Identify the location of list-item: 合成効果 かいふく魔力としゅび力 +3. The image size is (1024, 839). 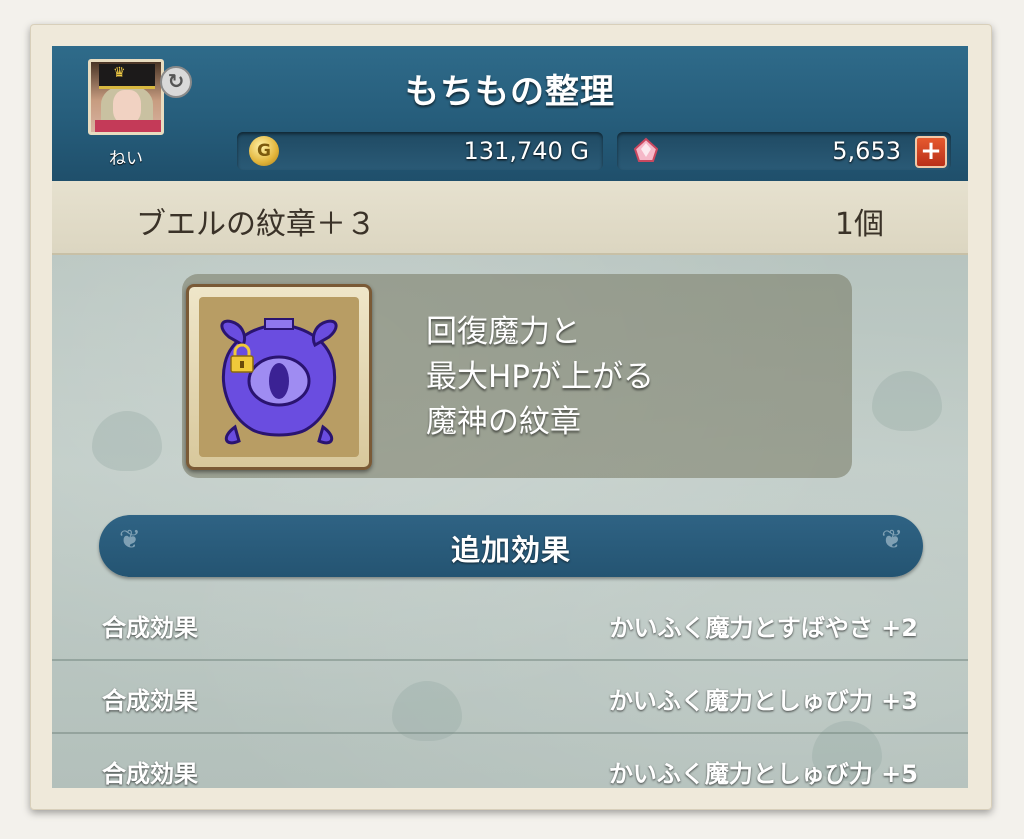
(510, 697).